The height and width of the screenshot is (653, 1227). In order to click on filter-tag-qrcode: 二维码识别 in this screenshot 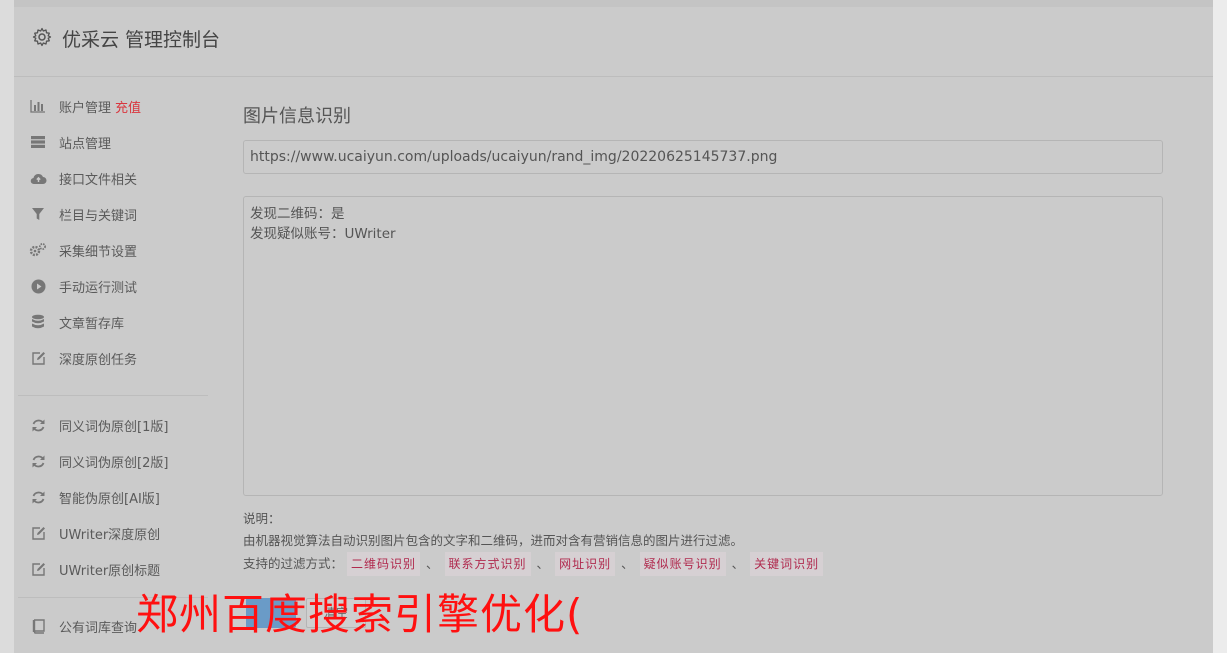, I will do `click(384, 564)`.